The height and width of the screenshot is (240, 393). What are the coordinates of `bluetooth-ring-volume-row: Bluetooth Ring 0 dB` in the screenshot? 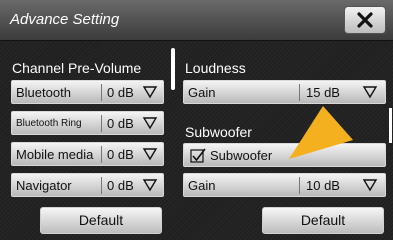 It's located at (87, 123).